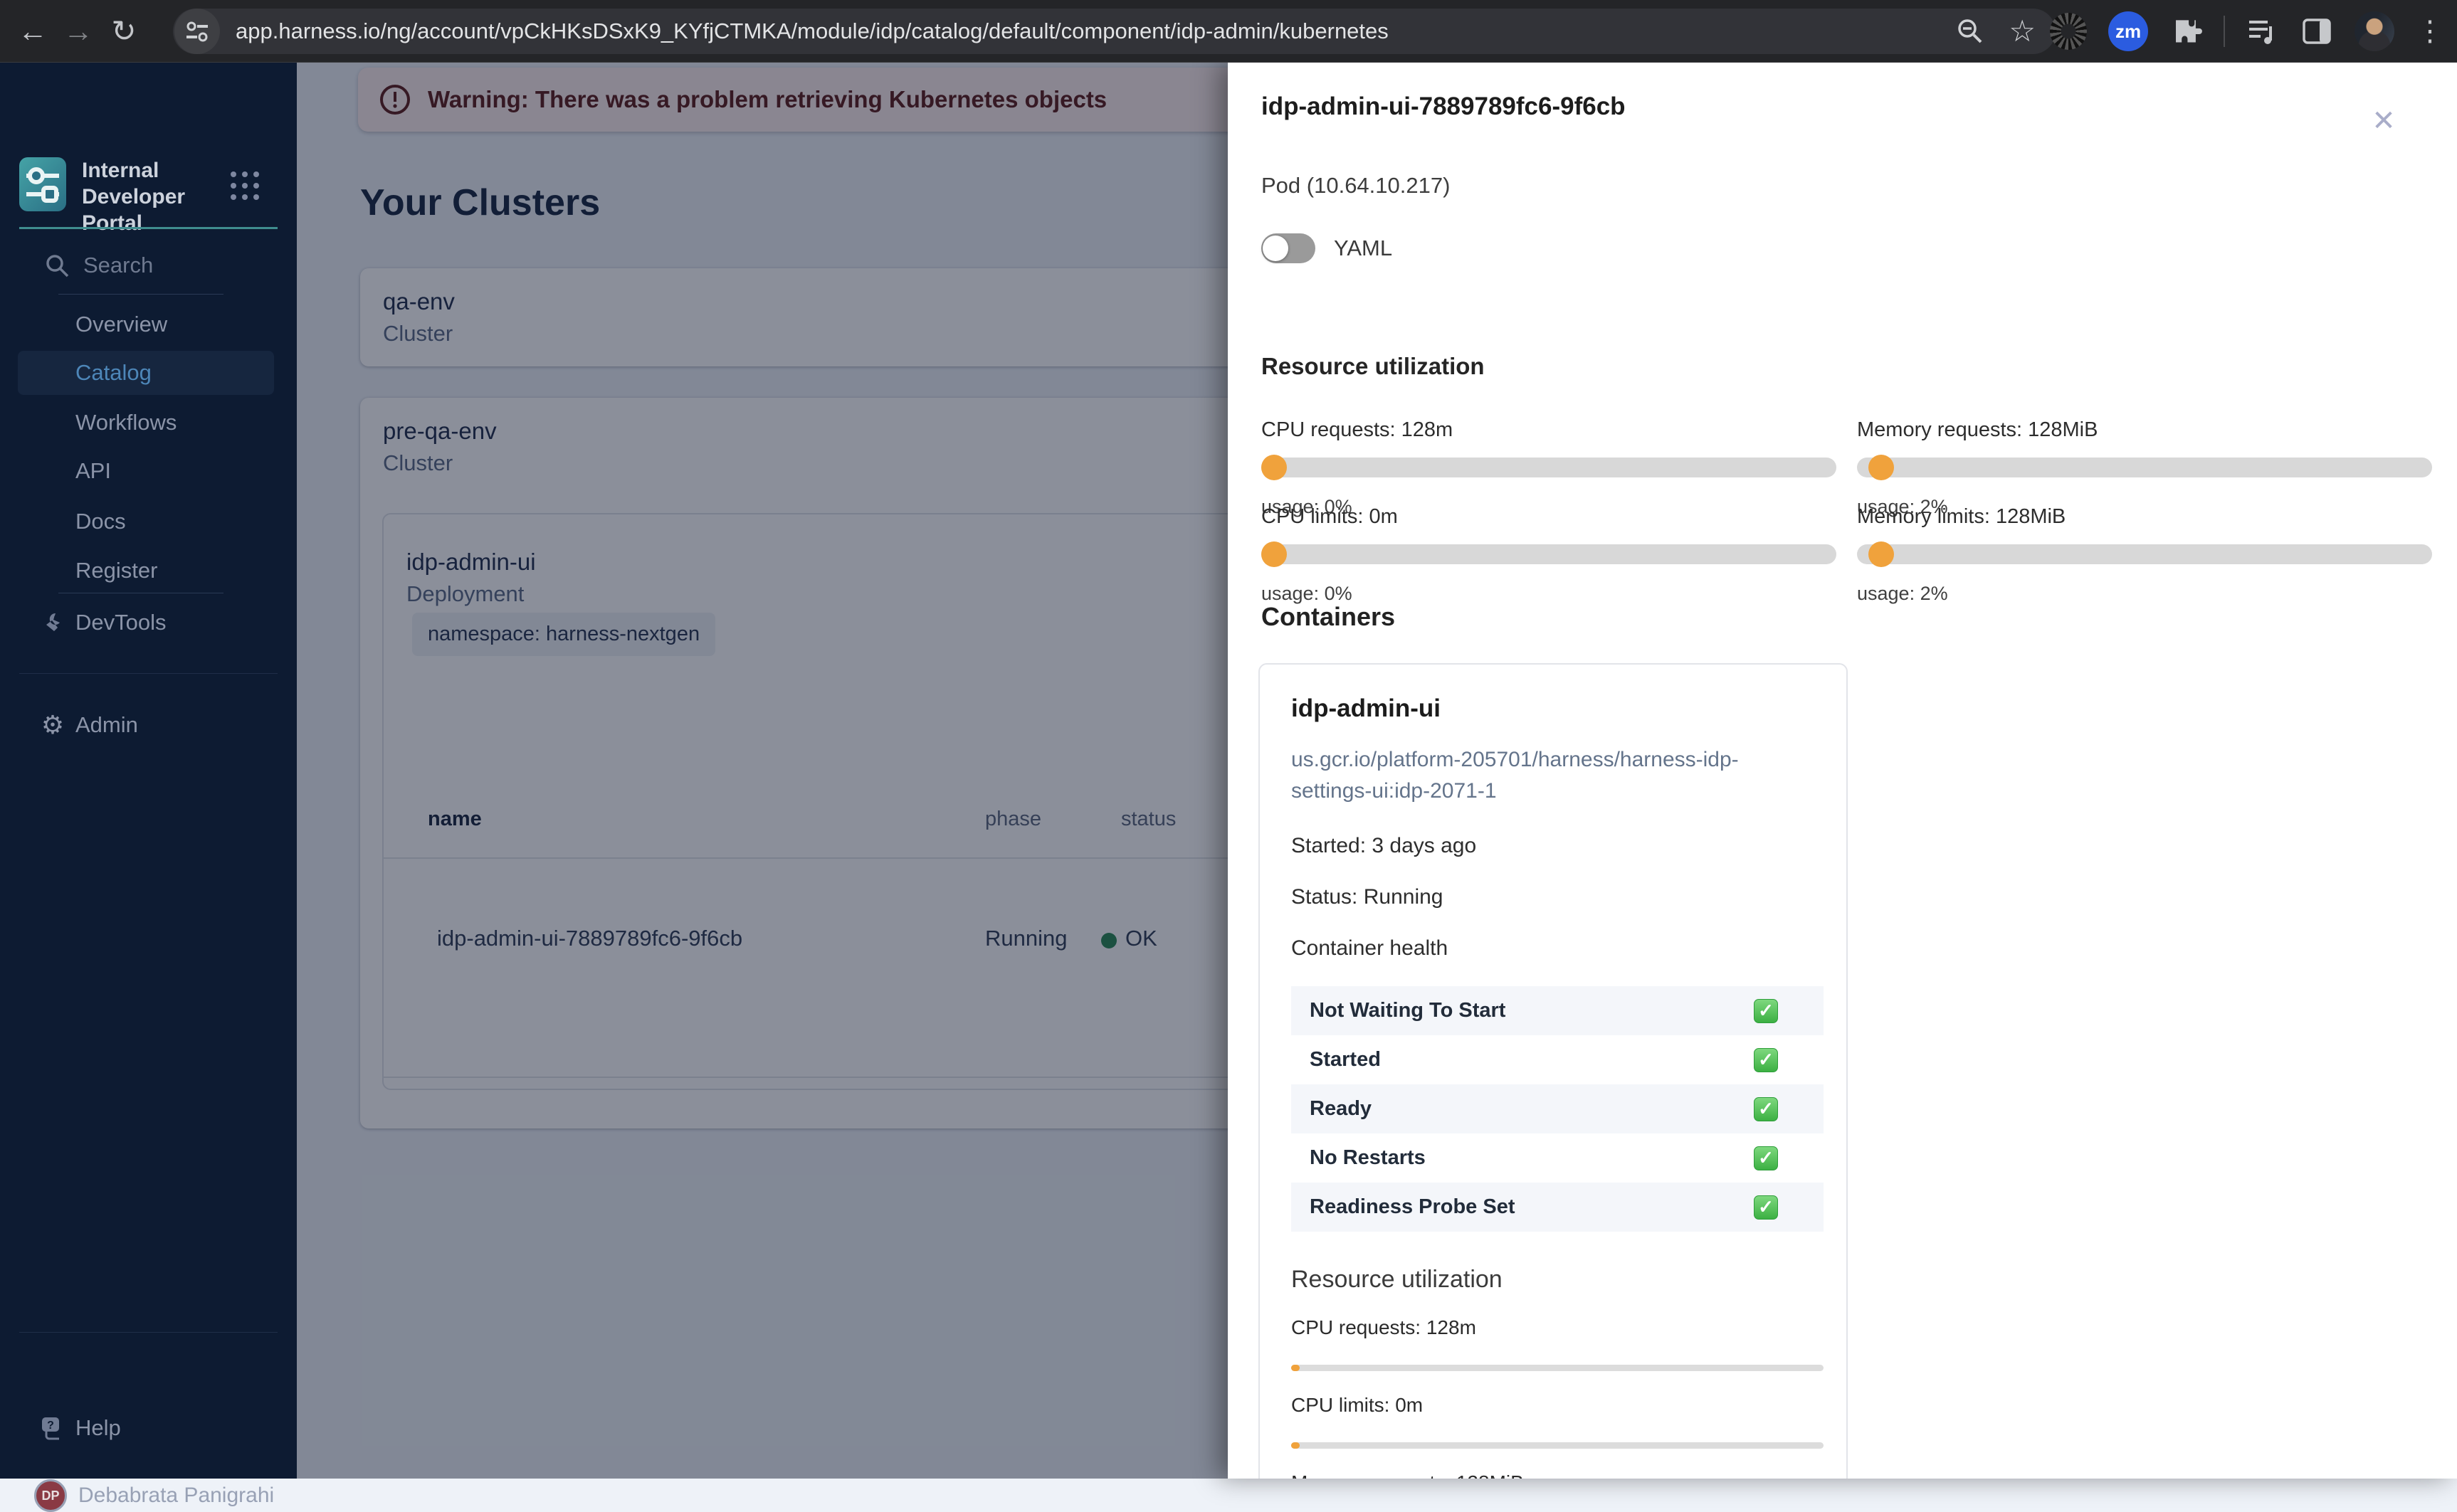  What do you see at coordinates (1356, 185) in the screenshot?
I see `pod-subtitle: Pod (10.64.10.217)` at bounding box center [1356, 185].